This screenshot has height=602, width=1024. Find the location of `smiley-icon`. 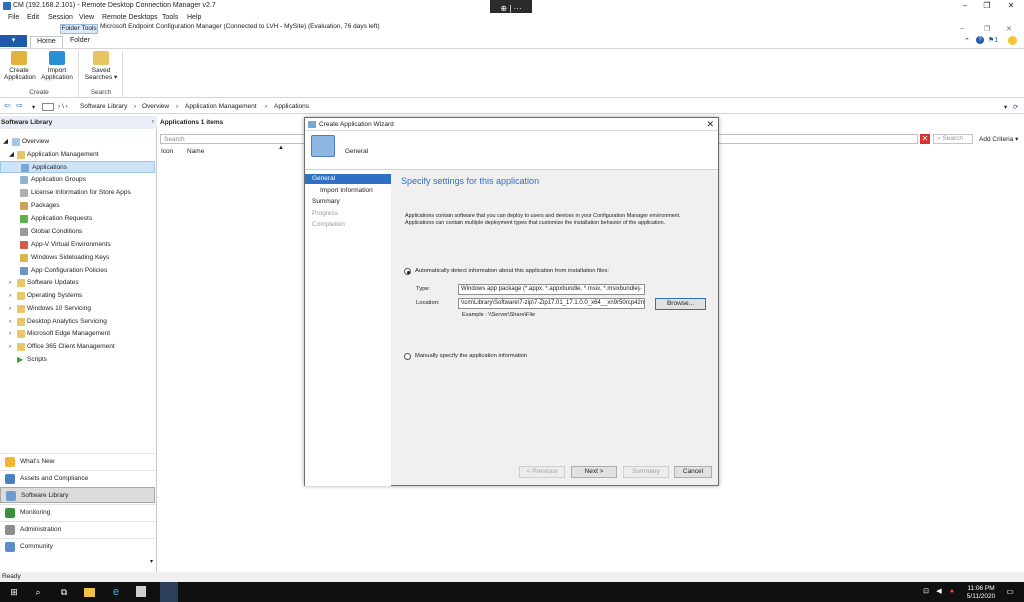

smiley-icon is located at coordinates (1012, 40).